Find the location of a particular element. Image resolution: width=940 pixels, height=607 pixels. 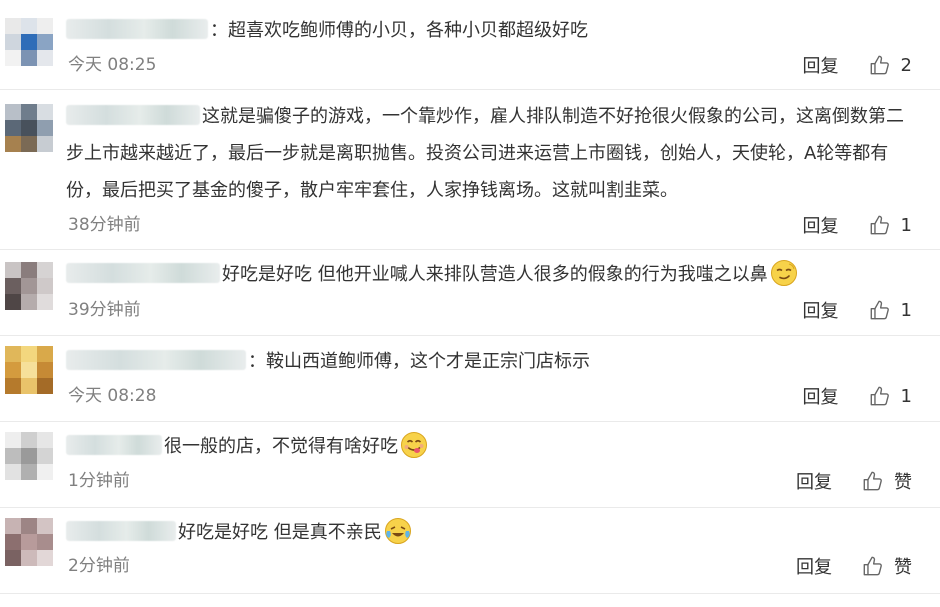

comment-time: 39分钟前 is located at coordinates (104, 310).